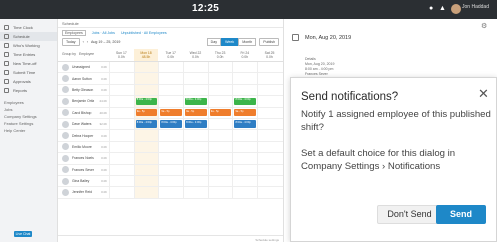  I want to click on employee-cell: Frances Noels 0.0h, so click(83, 158).